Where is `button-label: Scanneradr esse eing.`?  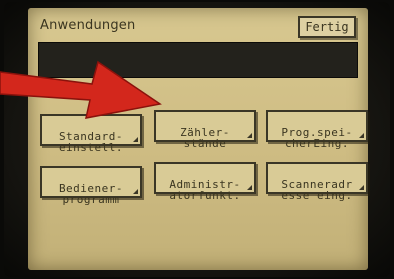 button-label: Scanneradr esse eing. is located at coordinates (317, 190).